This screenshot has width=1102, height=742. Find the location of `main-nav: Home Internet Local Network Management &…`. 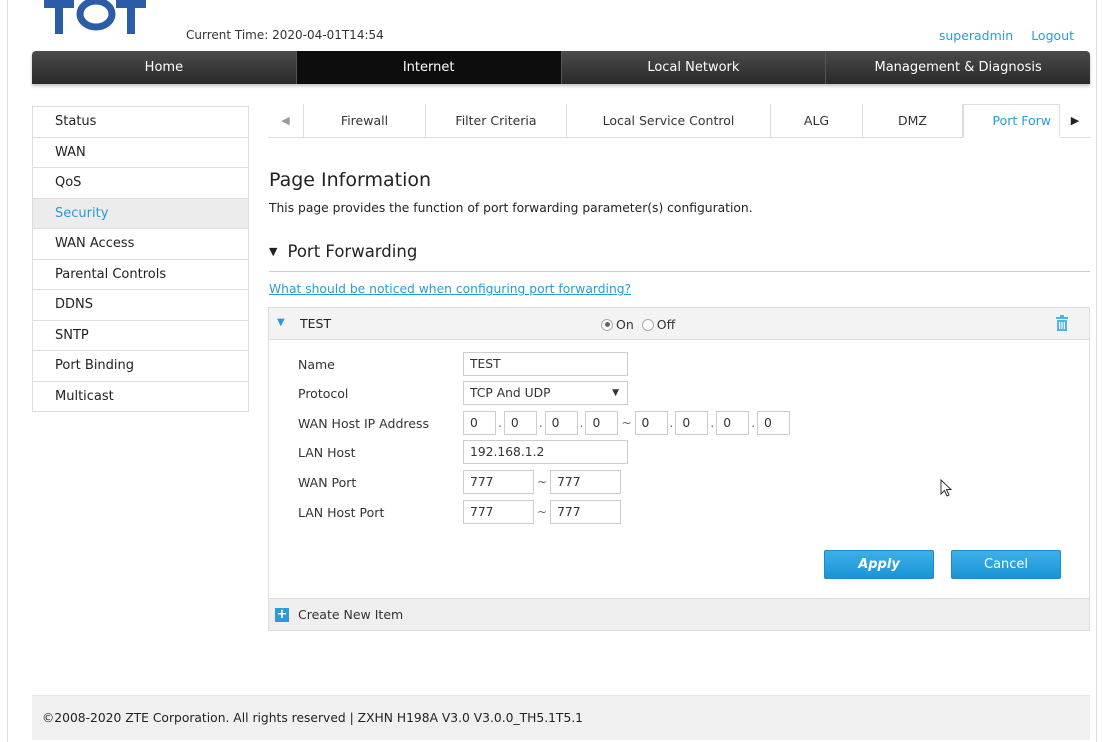

main-nav: Home Internet Local Network Management &… is located at coordinates (561, 67).